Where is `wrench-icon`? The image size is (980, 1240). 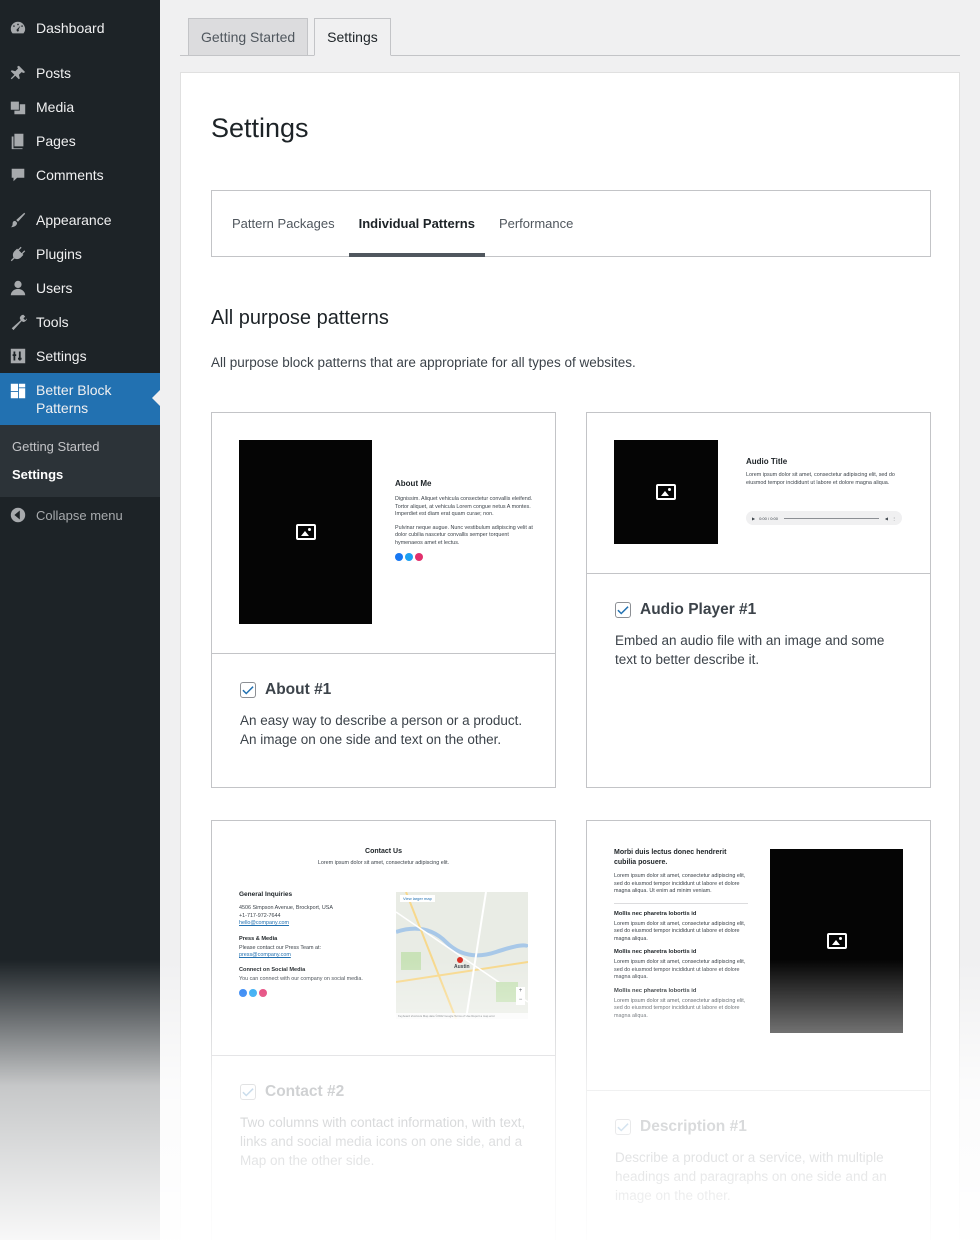
wrench-icon is located at coordinates (18, 322).